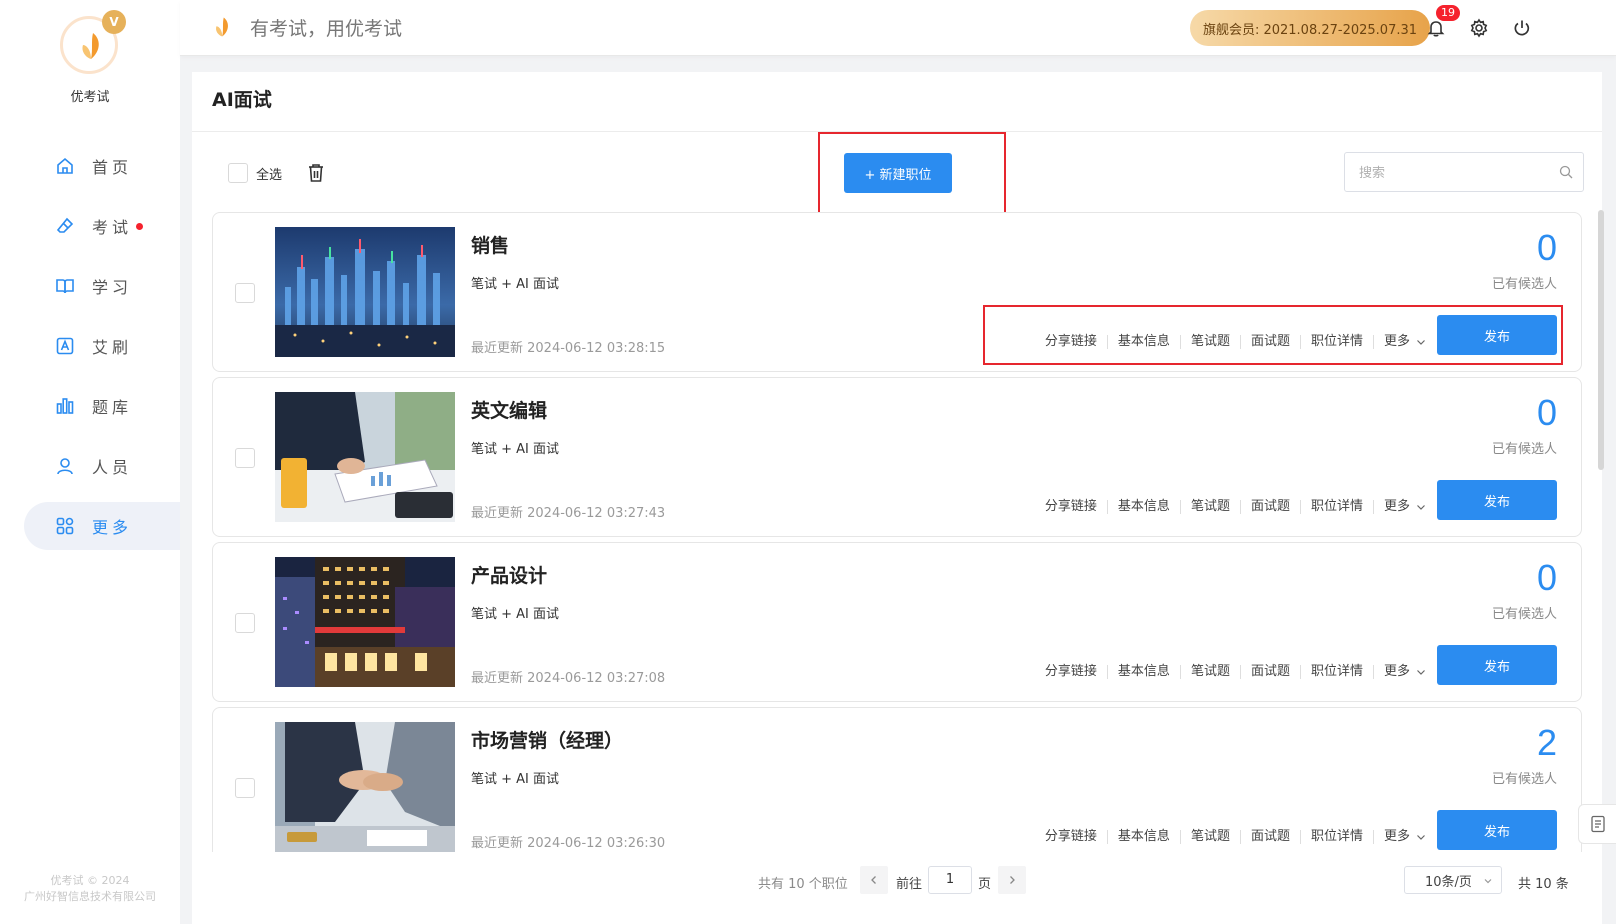  I want to click on brand-logo: V, so click(93, 43).